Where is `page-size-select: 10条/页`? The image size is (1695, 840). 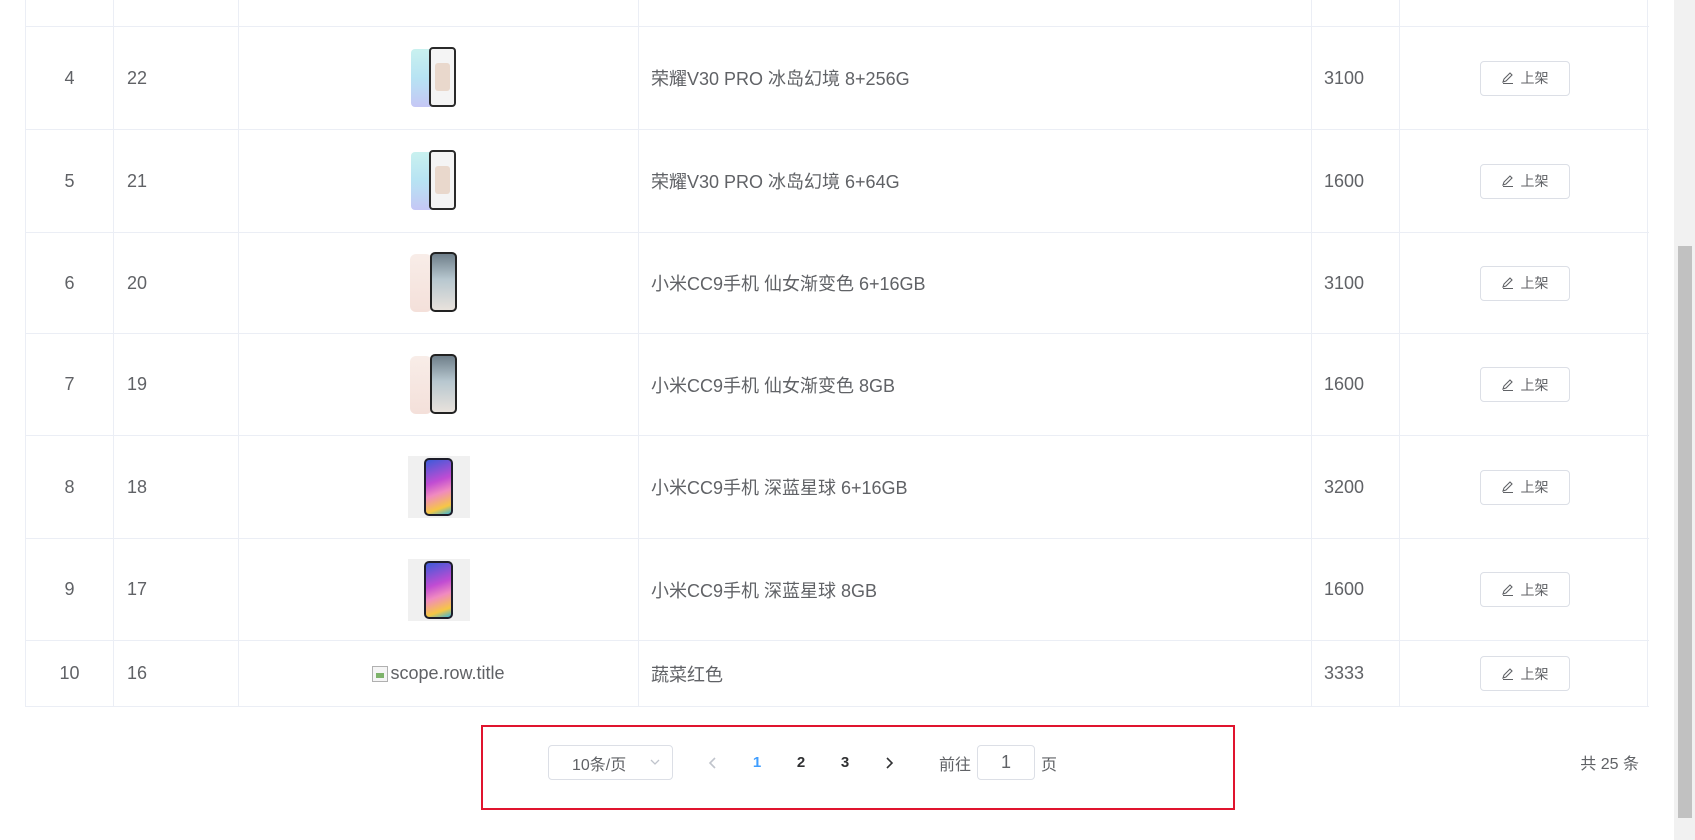
page-size-select: 10条/页 is located at coordinates (610, 762).